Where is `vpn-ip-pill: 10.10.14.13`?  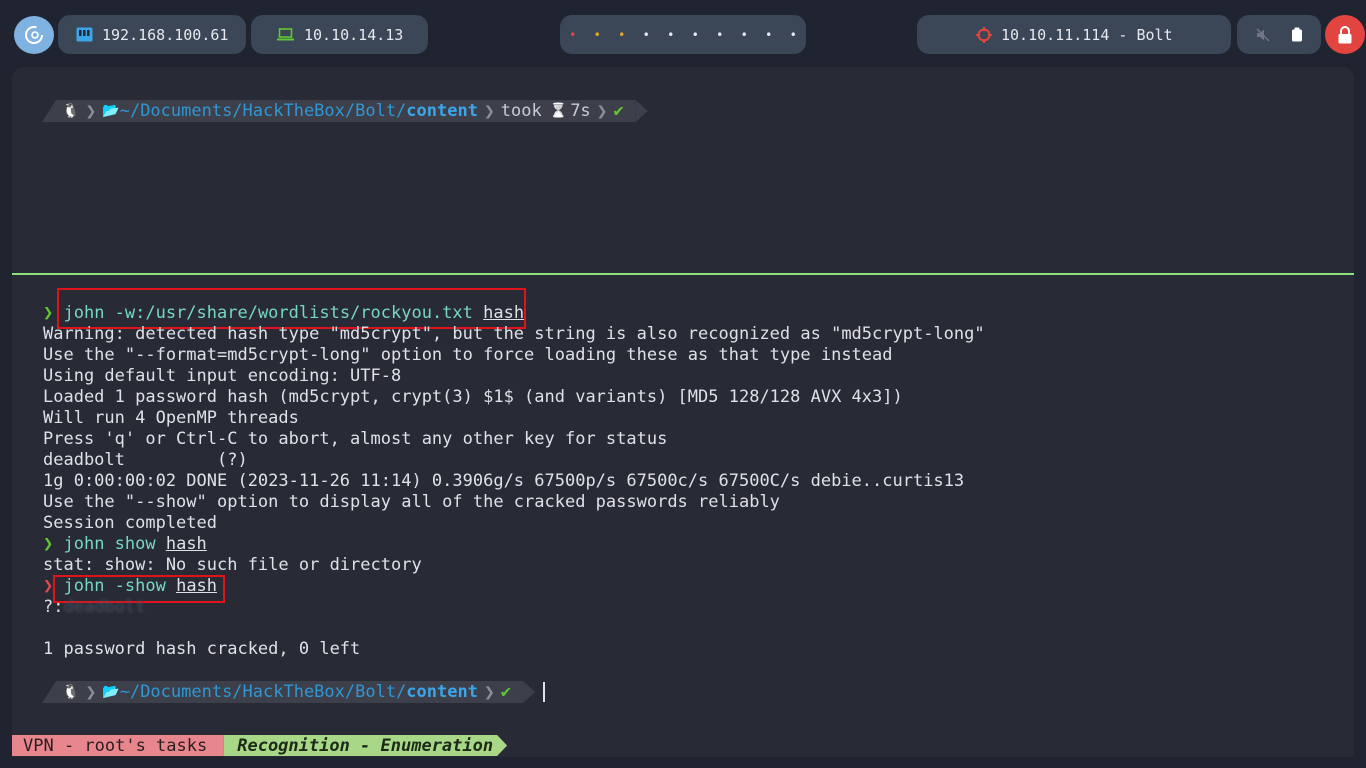 vpn-ip-pill: 10.10.14.13 is located at coordinates (339, 34).